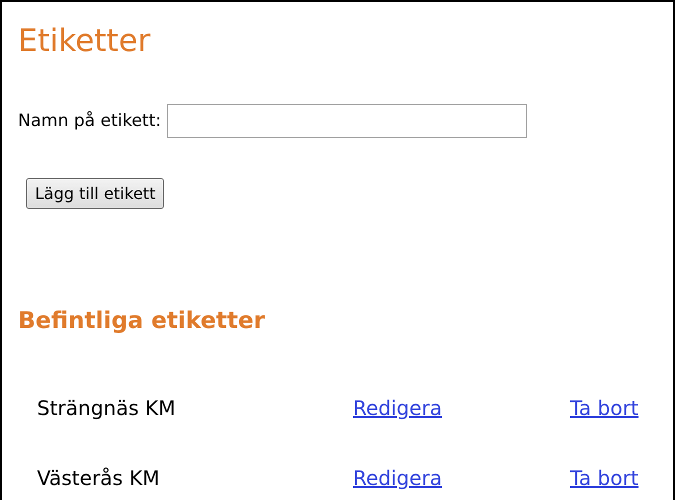  I want to click on label-name-input, so click(347, 121).